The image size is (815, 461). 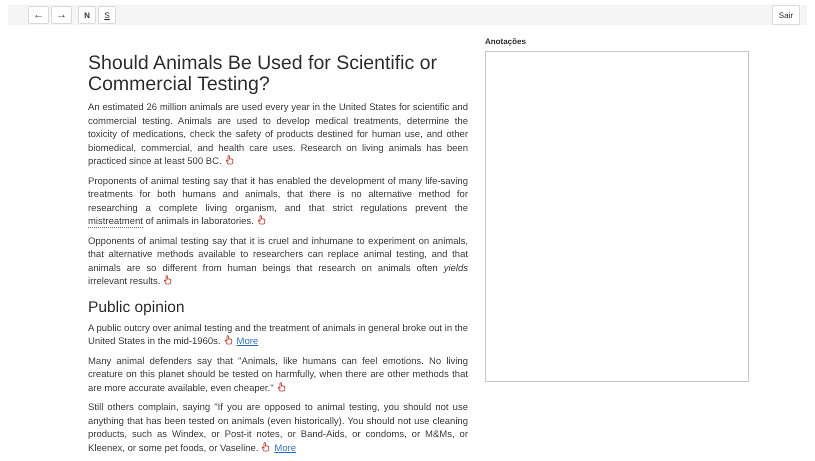 What do you see at coordinates (278, 201) in the screenshot?
I see `paragraph: Proponents of animal testing say that it has enabled the development of many life-saving treatments for both humans and animals, that there is no alternative method for researching a complete living organism, and that strict regulations prevent the mistreatment of animals in laboratories.` at bounding box center [278, 201].